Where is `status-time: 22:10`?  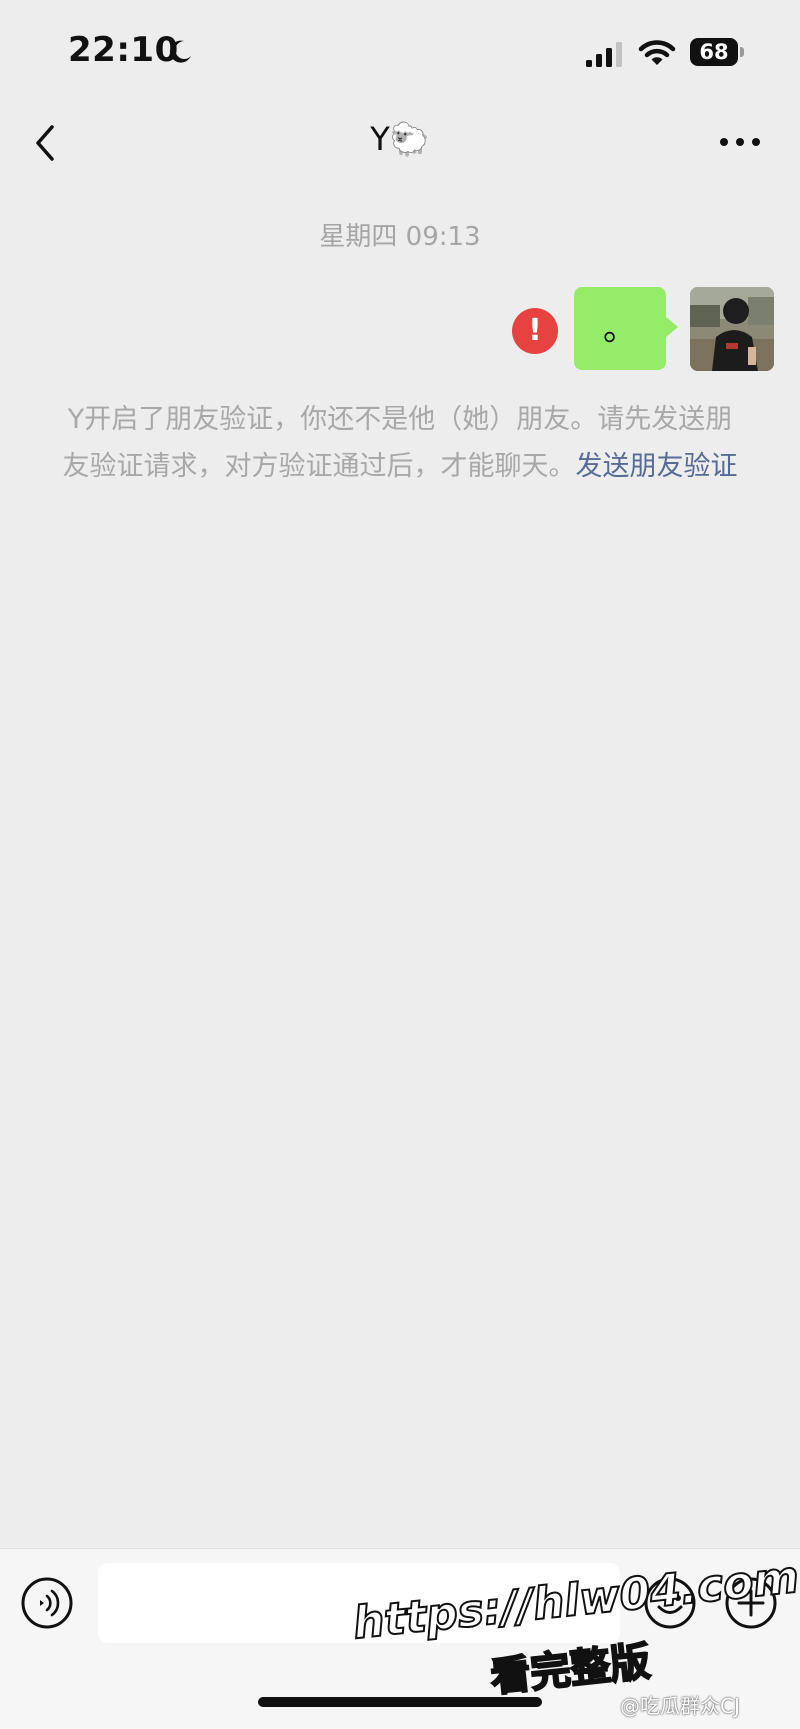
status-time: 22:10 is located at coordinates (123, 50).